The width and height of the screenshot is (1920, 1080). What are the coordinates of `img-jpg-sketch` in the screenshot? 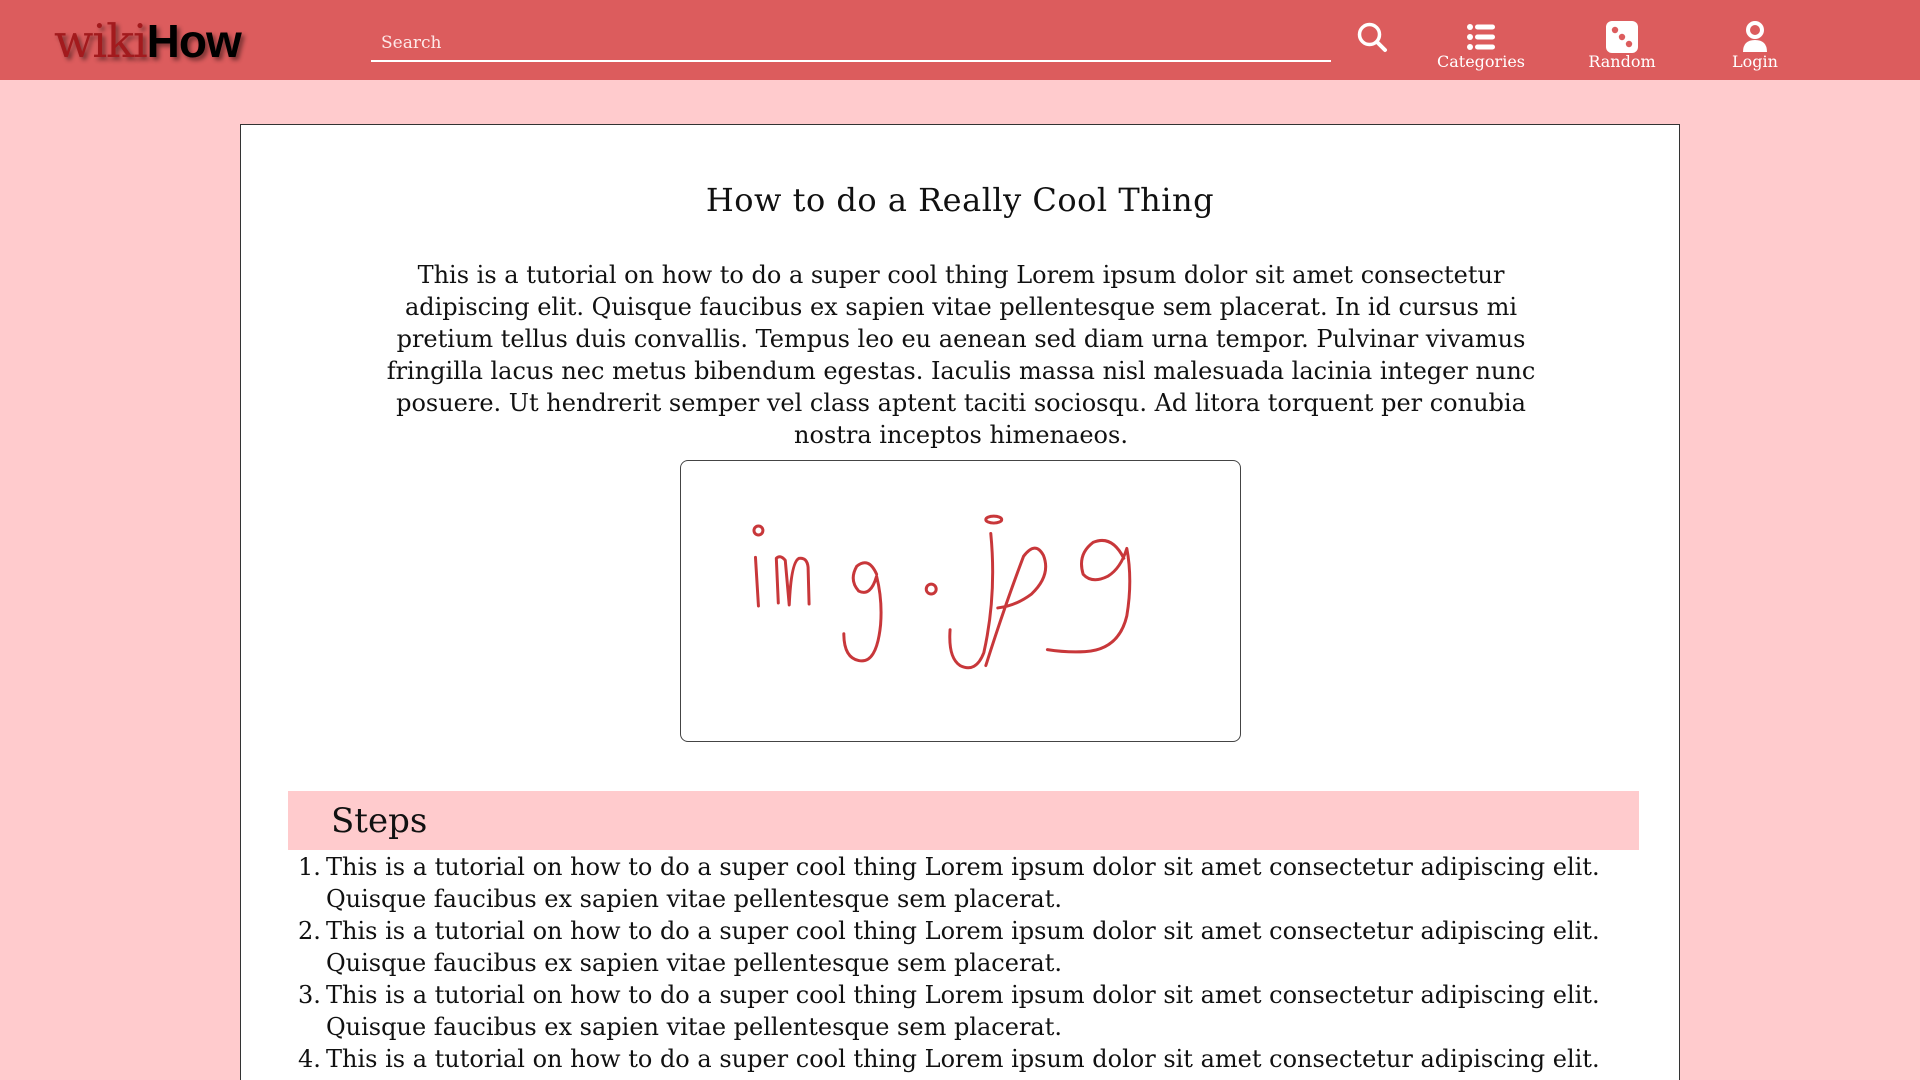 It's located at (942, 592).